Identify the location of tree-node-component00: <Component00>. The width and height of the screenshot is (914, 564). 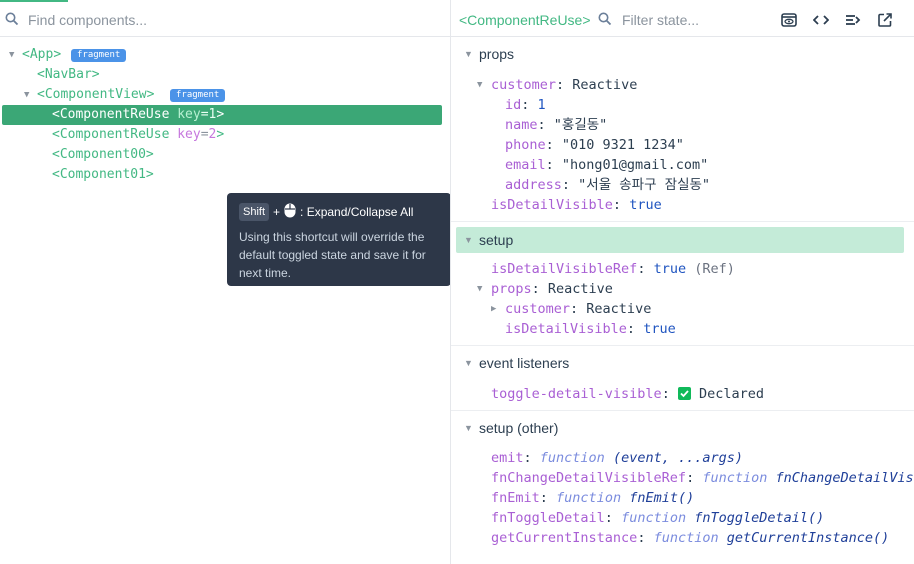
(225, 155).